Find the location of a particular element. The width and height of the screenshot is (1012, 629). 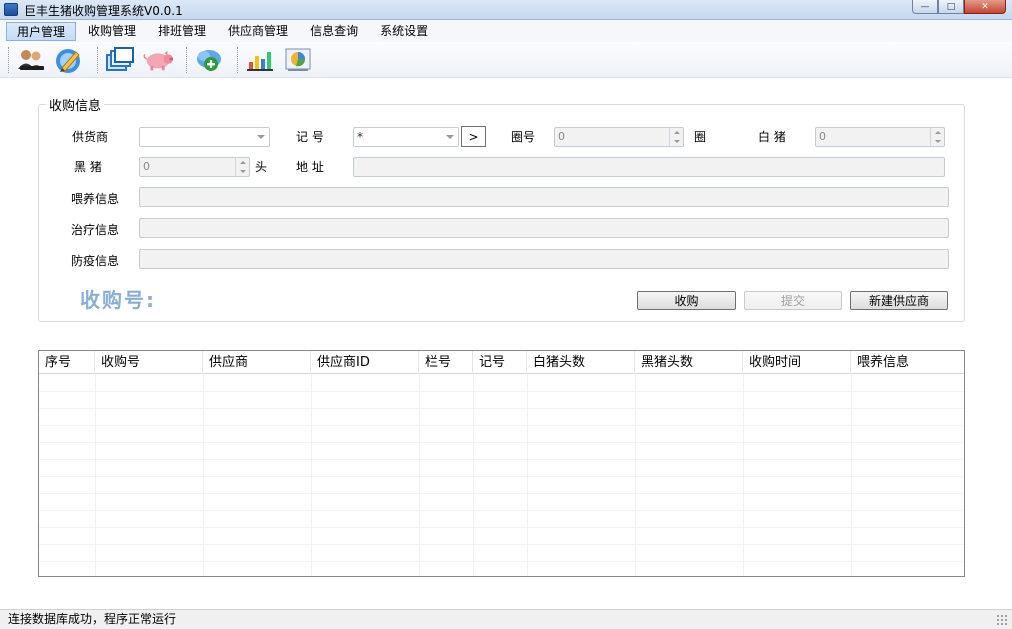

minimize-button: — is located at coordinates (925, 7).